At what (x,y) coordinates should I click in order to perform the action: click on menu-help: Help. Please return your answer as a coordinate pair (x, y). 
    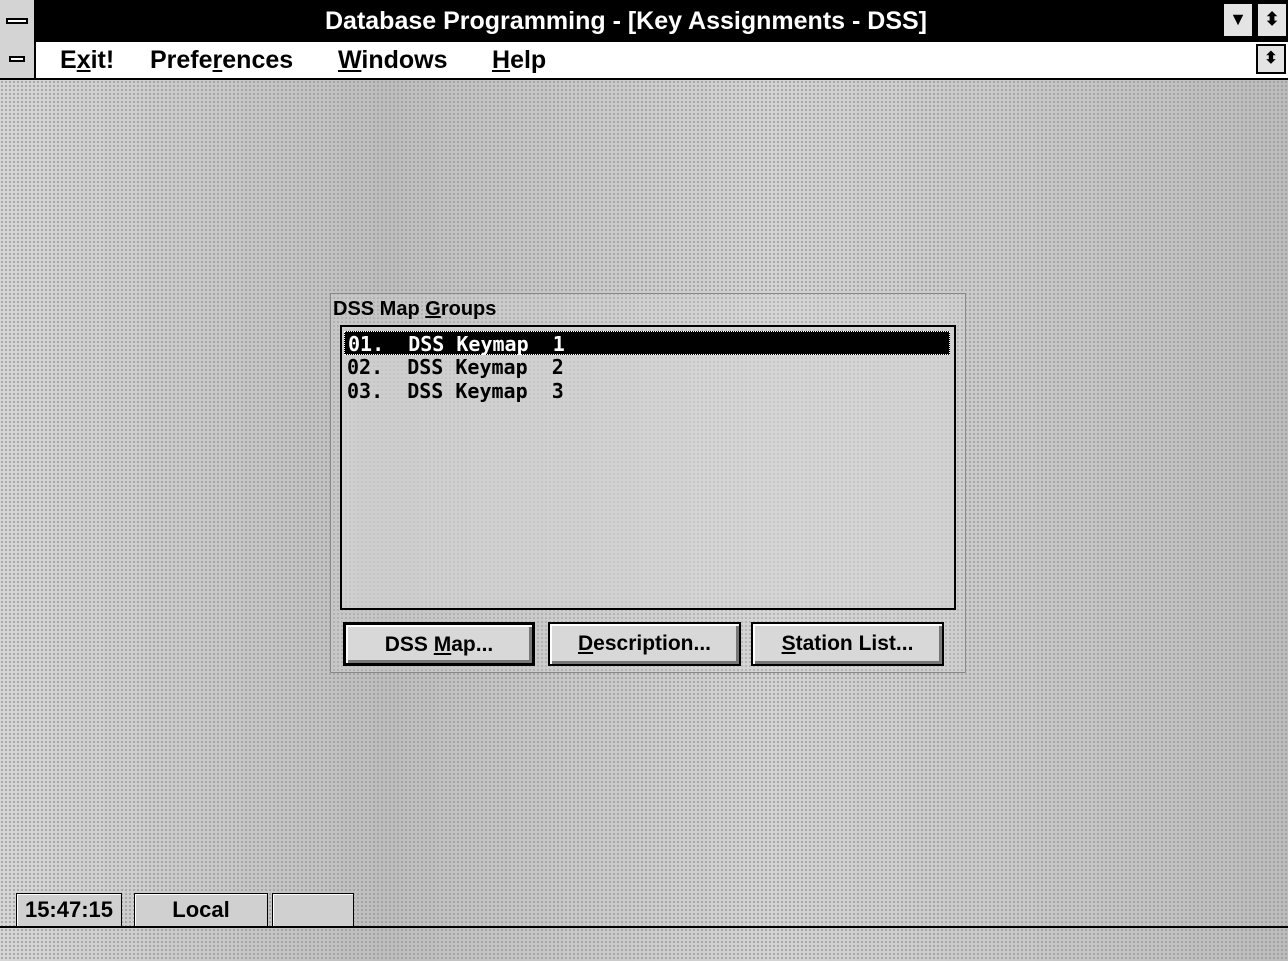
    Looking at the image, I should click on (519, 60).